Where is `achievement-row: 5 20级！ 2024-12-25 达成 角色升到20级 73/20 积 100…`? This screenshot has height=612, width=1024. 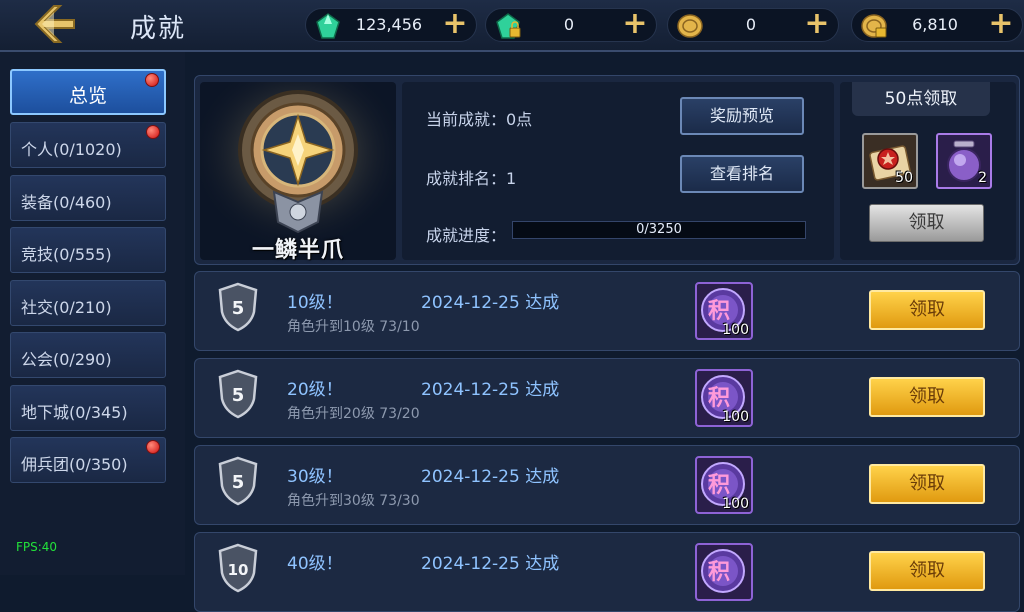 achievement-row: 5 20级！ 2024-12-25 达成 角色升到20级 73/20 积 100… is located at coordinates (607, 398).